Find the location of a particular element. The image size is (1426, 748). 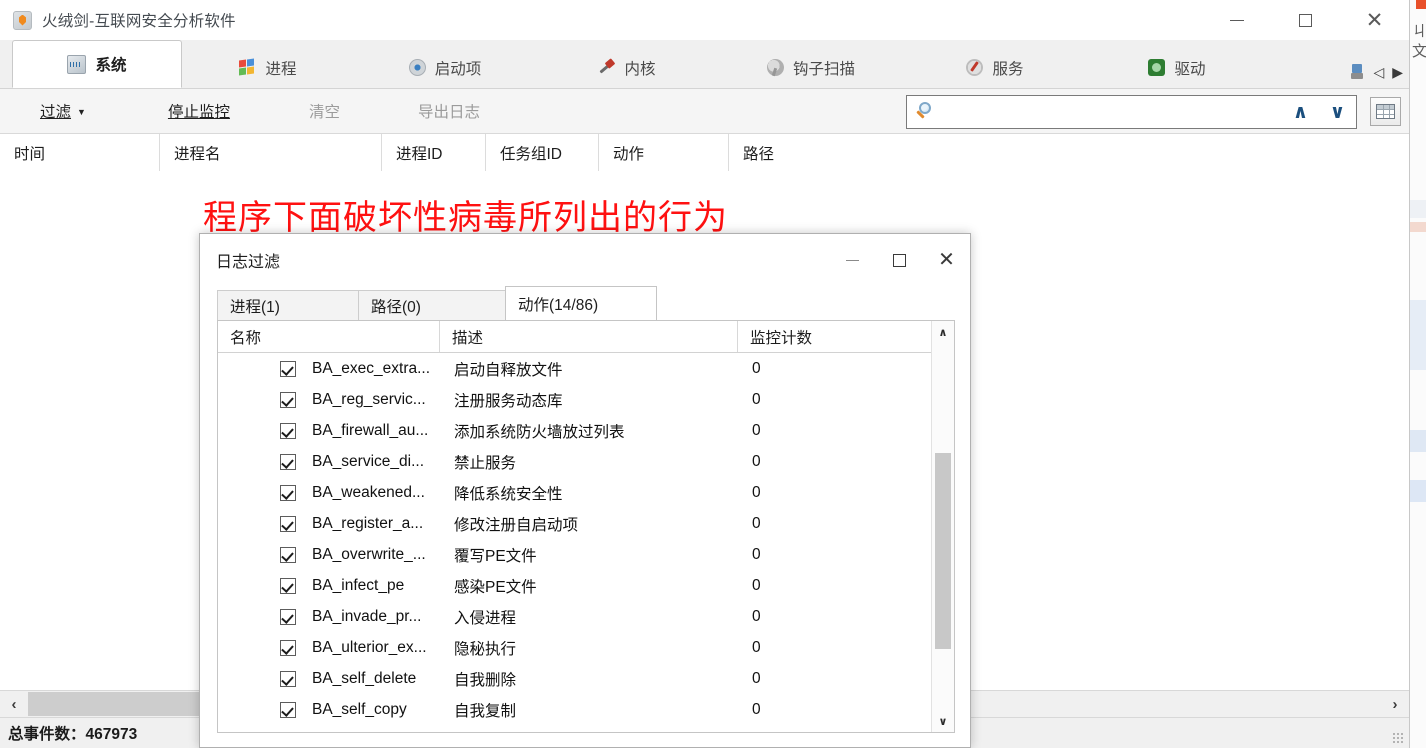

list-item: BA_reg_servic... 注册服务动态库 0 is located at coordinates (574, 399).